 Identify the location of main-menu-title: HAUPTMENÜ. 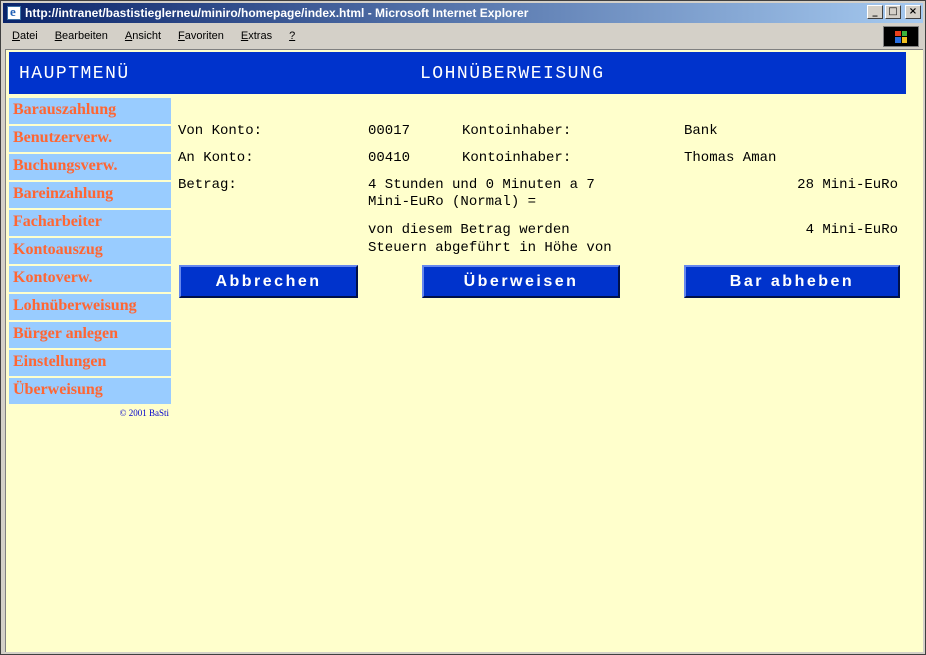
(74, 74).